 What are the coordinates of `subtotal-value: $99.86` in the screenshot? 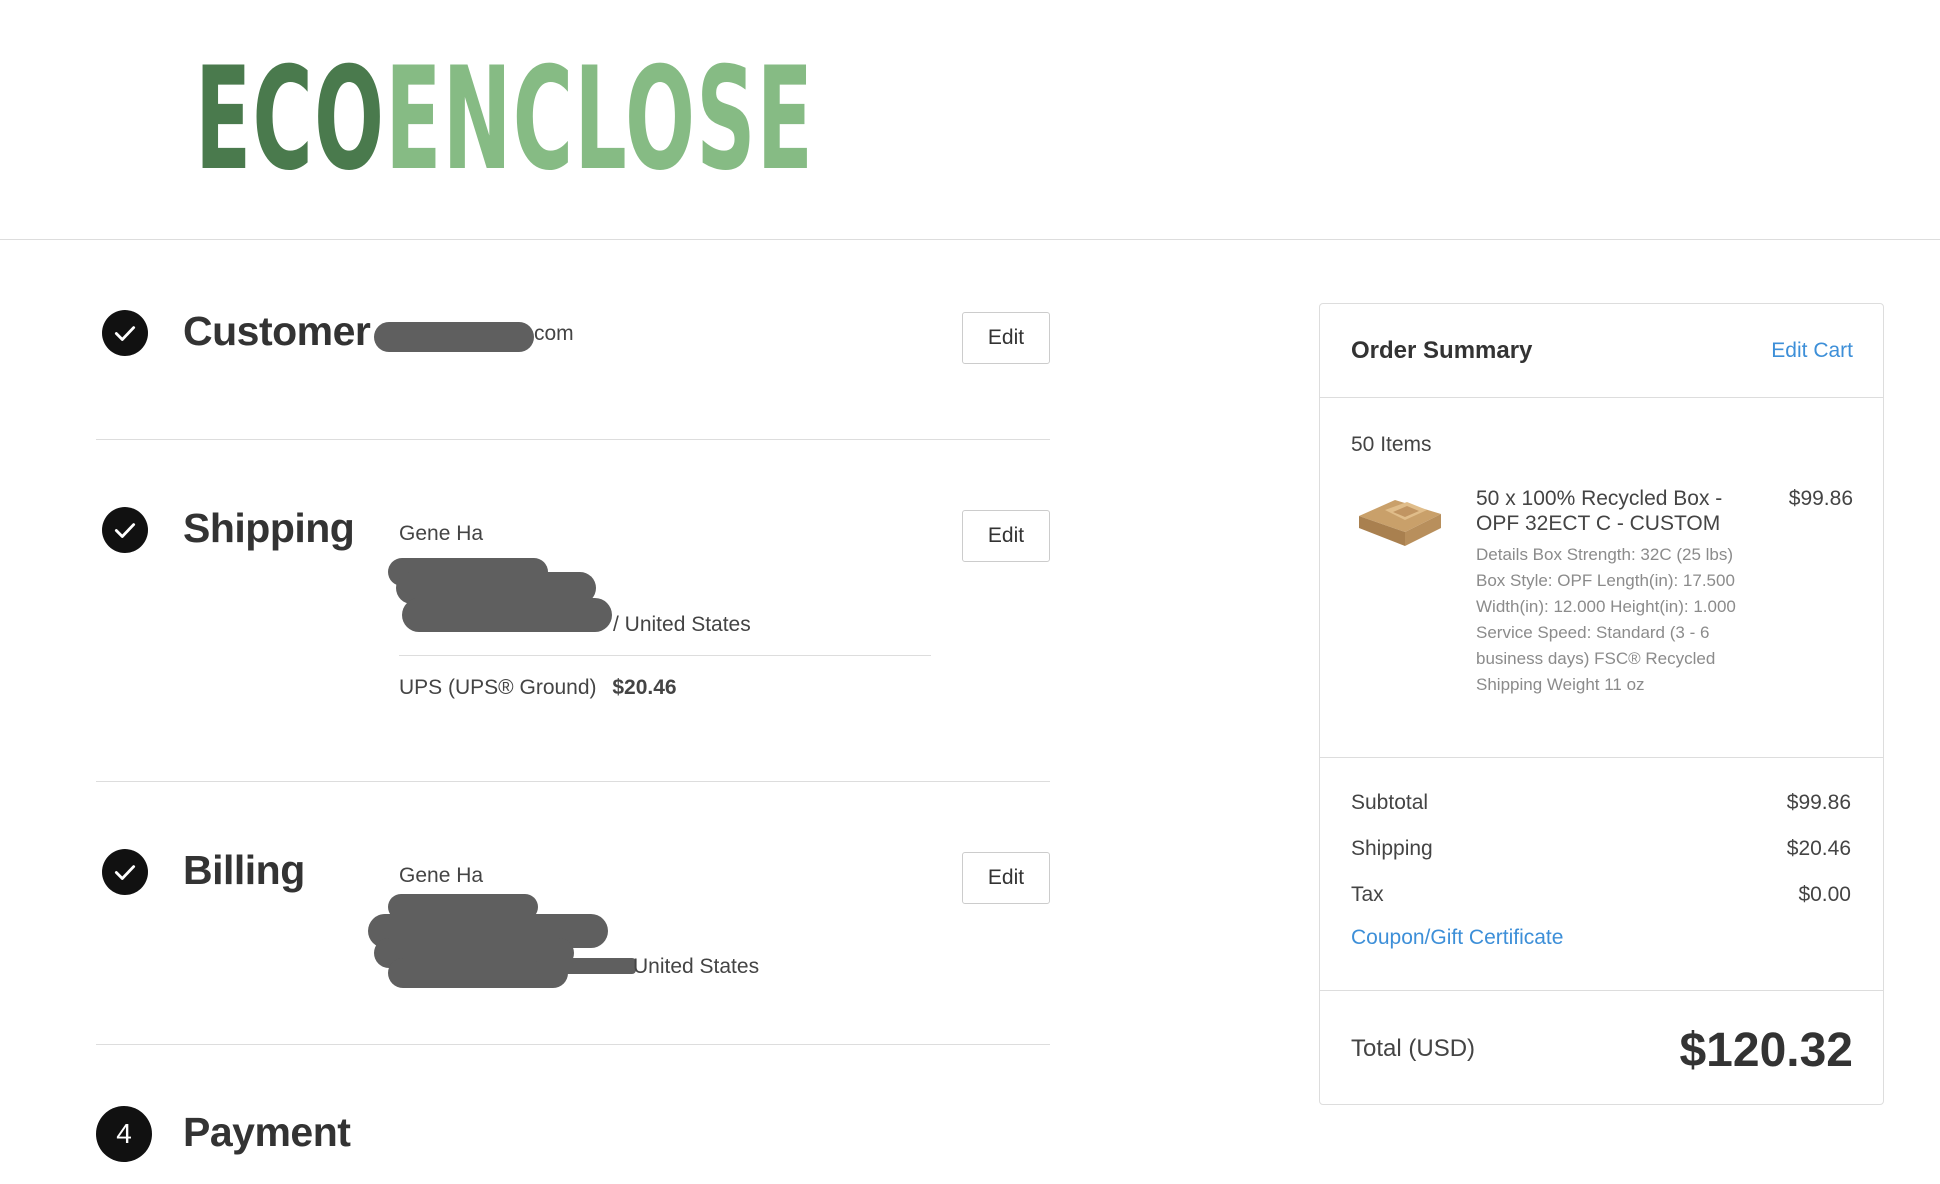 It's located at (1818, 802).